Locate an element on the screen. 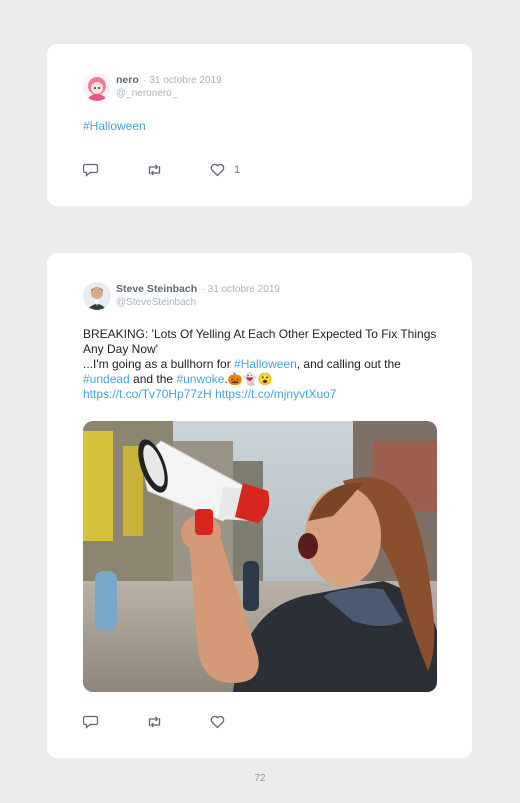  author-name: nero is located at coordinates (127, 80).